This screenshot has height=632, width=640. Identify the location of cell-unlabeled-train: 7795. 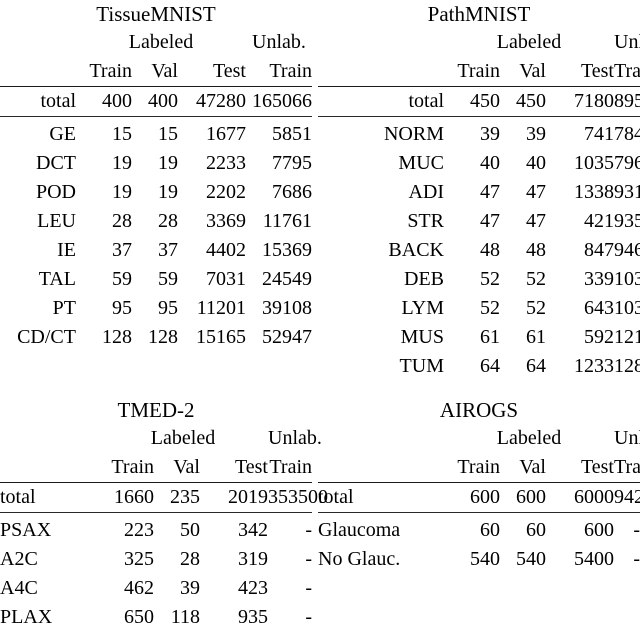
(292, 163).